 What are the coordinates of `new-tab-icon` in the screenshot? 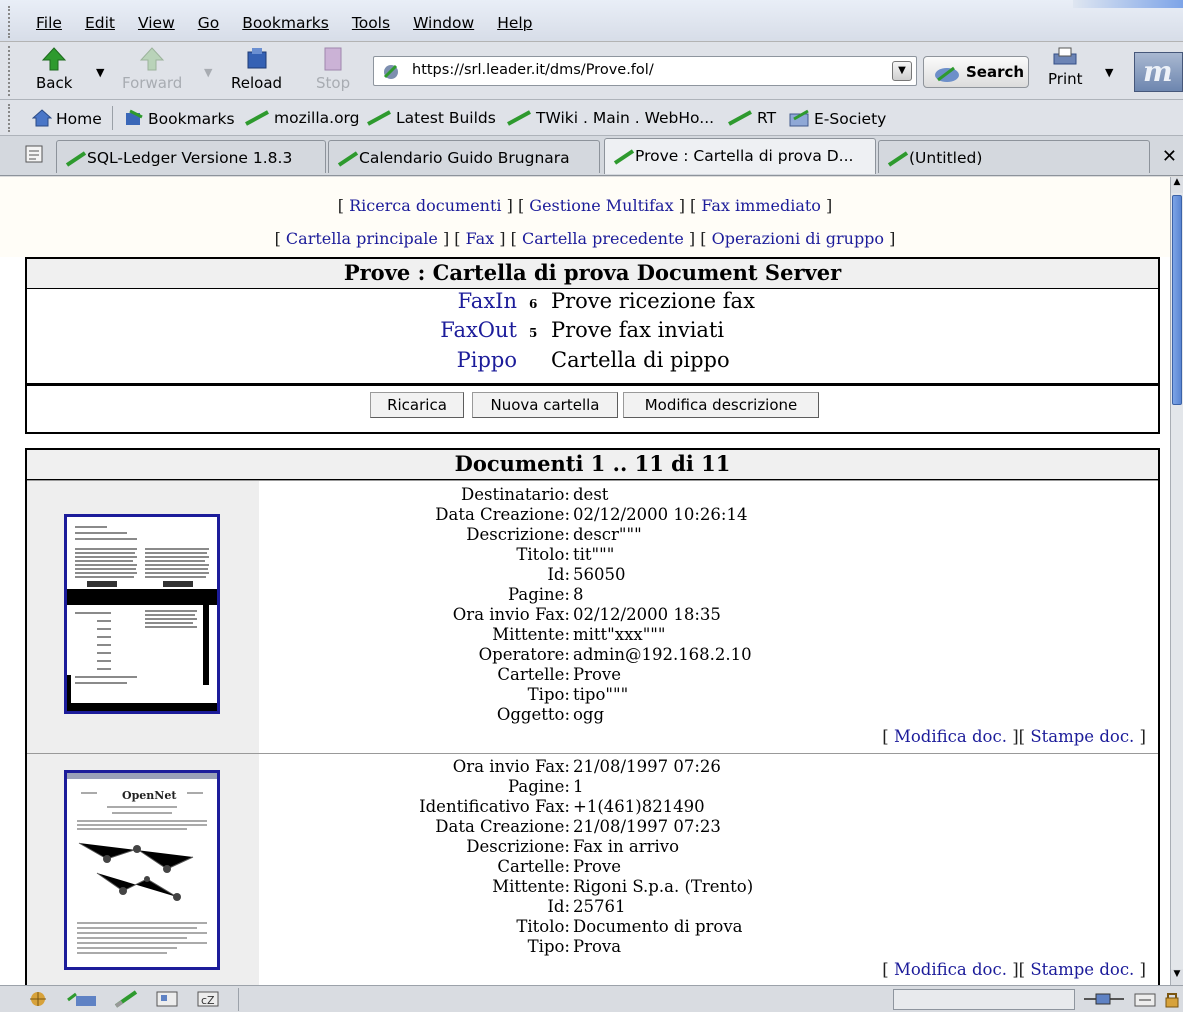 It's located at (34, 154).